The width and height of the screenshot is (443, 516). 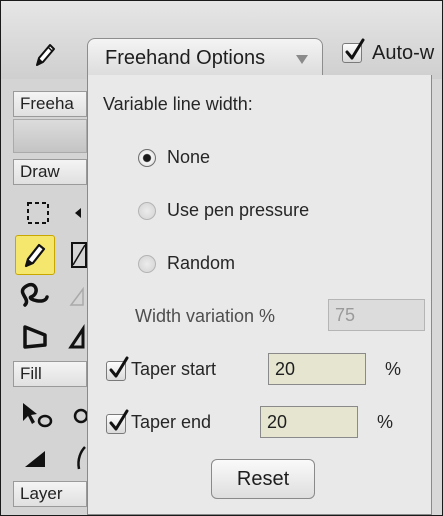 What do you see at coordinates (50, 172) in the screenshot?
I see `draw-section-label: Draw` at bounding box center [50, 172].